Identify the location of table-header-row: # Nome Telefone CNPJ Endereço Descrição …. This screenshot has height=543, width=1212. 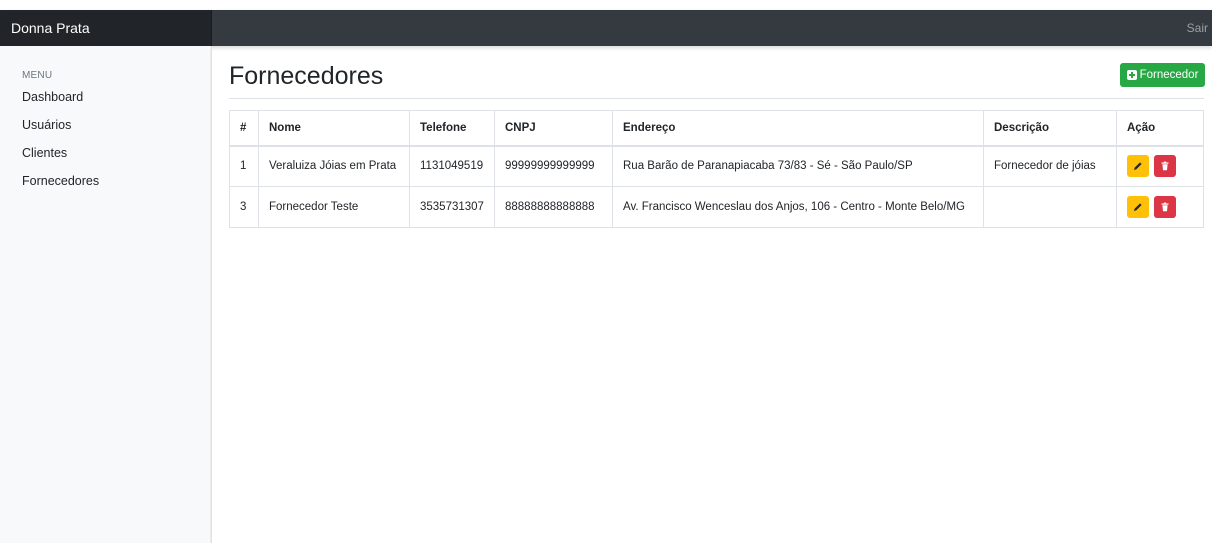
(716, 128).